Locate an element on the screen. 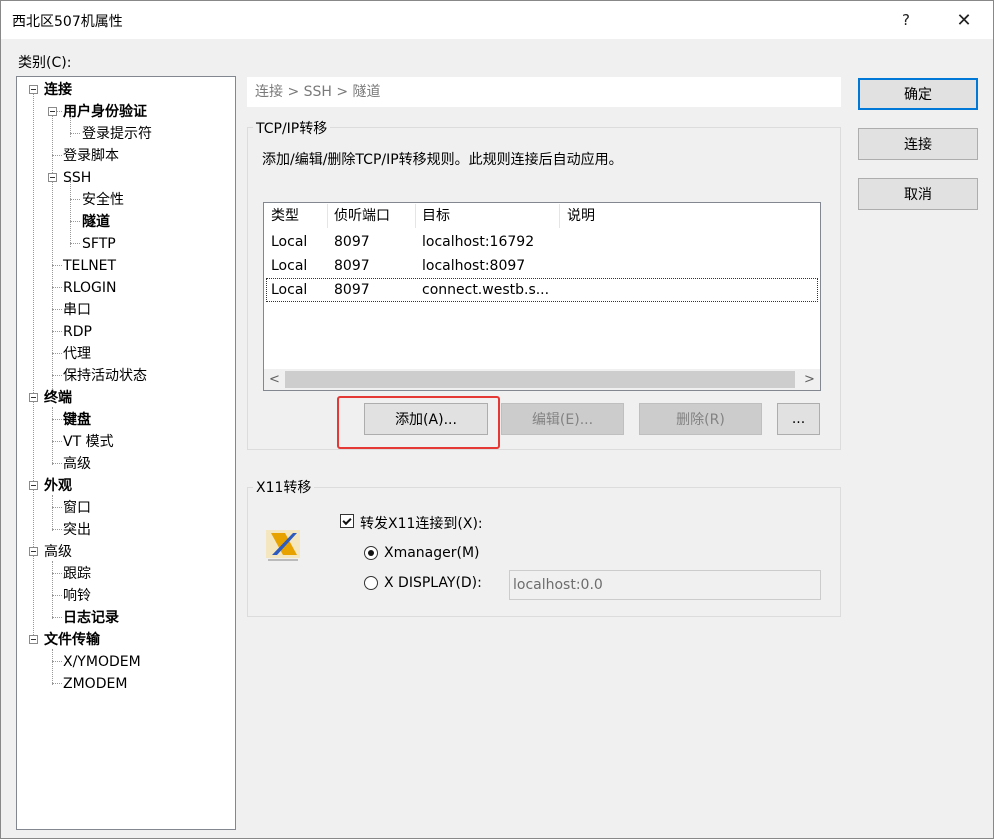 This screenshot has width=994, height=839. title-bar: 西北区507机属性 ? ✕ is located at coordinates (497, 20).